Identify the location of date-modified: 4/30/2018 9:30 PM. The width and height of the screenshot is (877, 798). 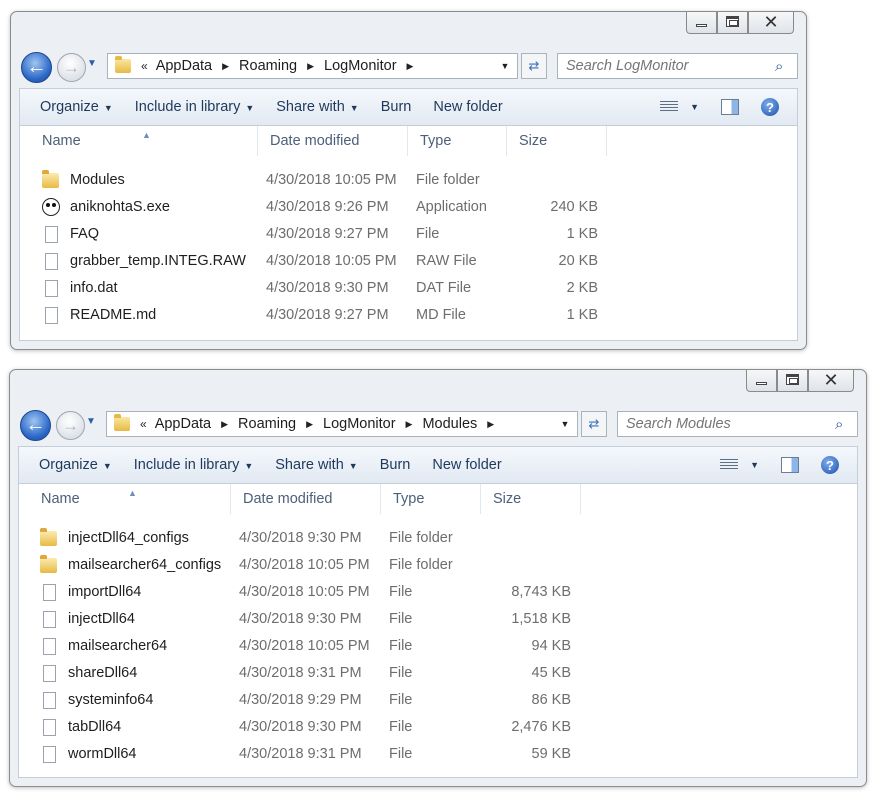
(300, 538).